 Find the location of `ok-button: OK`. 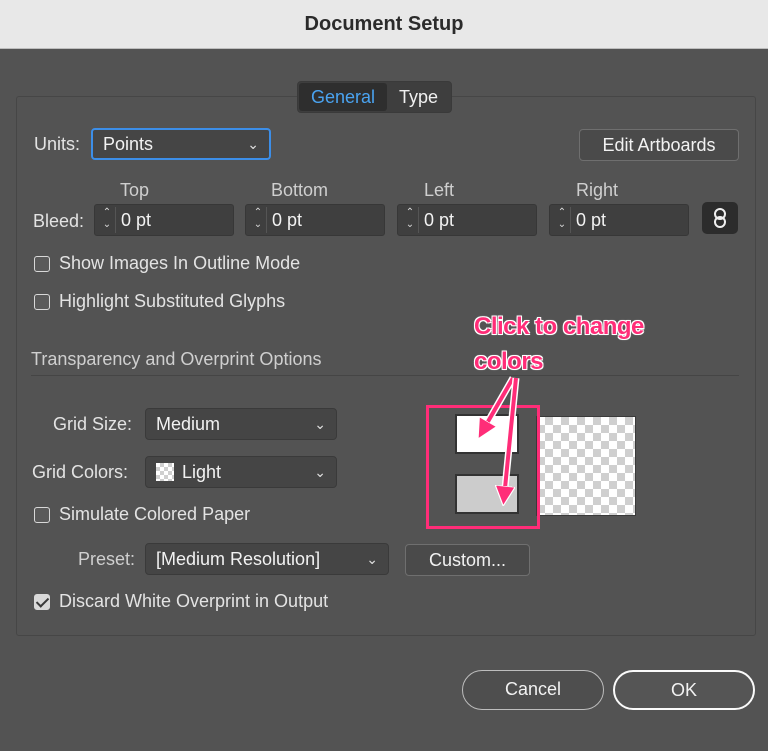

ok-button: OK is located at coordinates (684, 690).